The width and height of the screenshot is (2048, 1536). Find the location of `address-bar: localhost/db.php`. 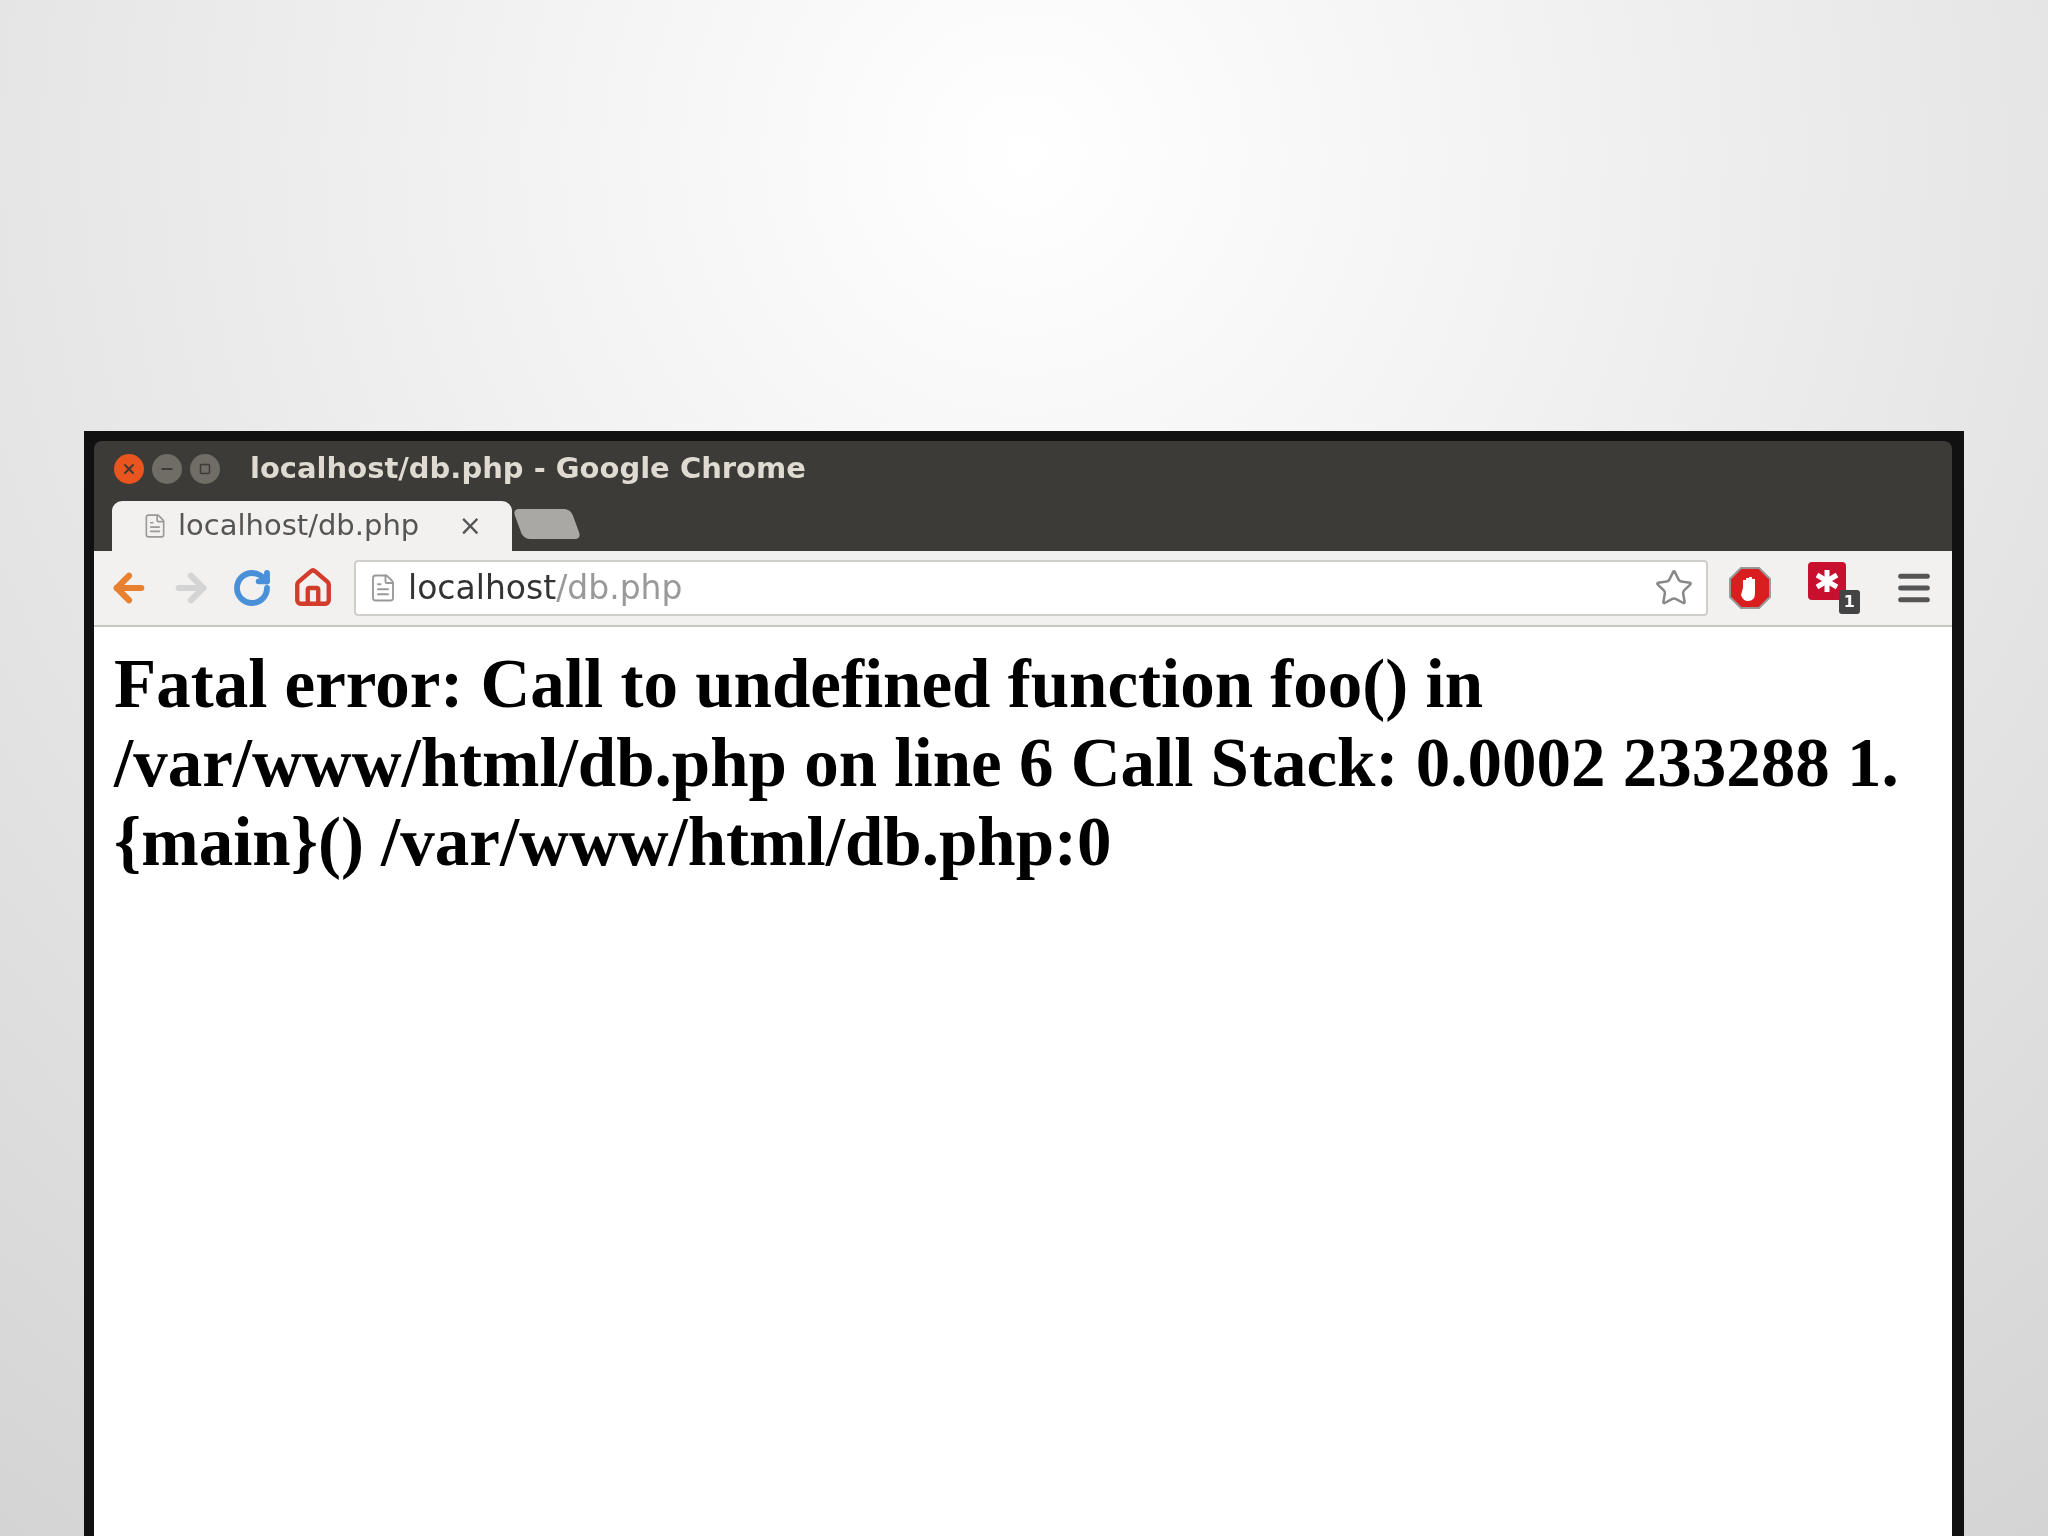

address-bar: localhost/db.php is located at coordinates (1031, 588).